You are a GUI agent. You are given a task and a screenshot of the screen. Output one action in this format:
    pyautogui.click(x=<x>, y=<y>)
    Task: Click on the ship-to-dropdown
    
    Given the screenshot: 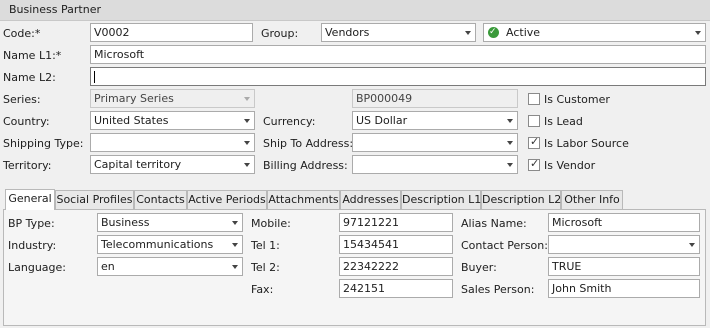 What is the action you would take?
    pyautogui.click(x=435, y=142)
    